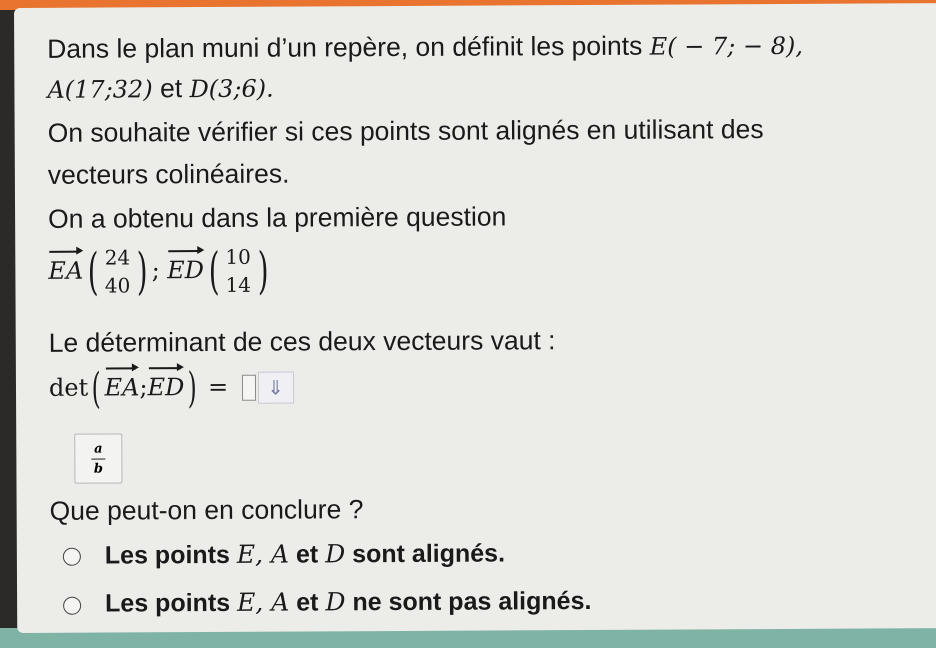 The width and height of the screenshot is (936, 648). Describe the element at coordinates (206, 510) in the screenshot. I see `conclusion-question: Que peut-on en conclure ?` at that location.